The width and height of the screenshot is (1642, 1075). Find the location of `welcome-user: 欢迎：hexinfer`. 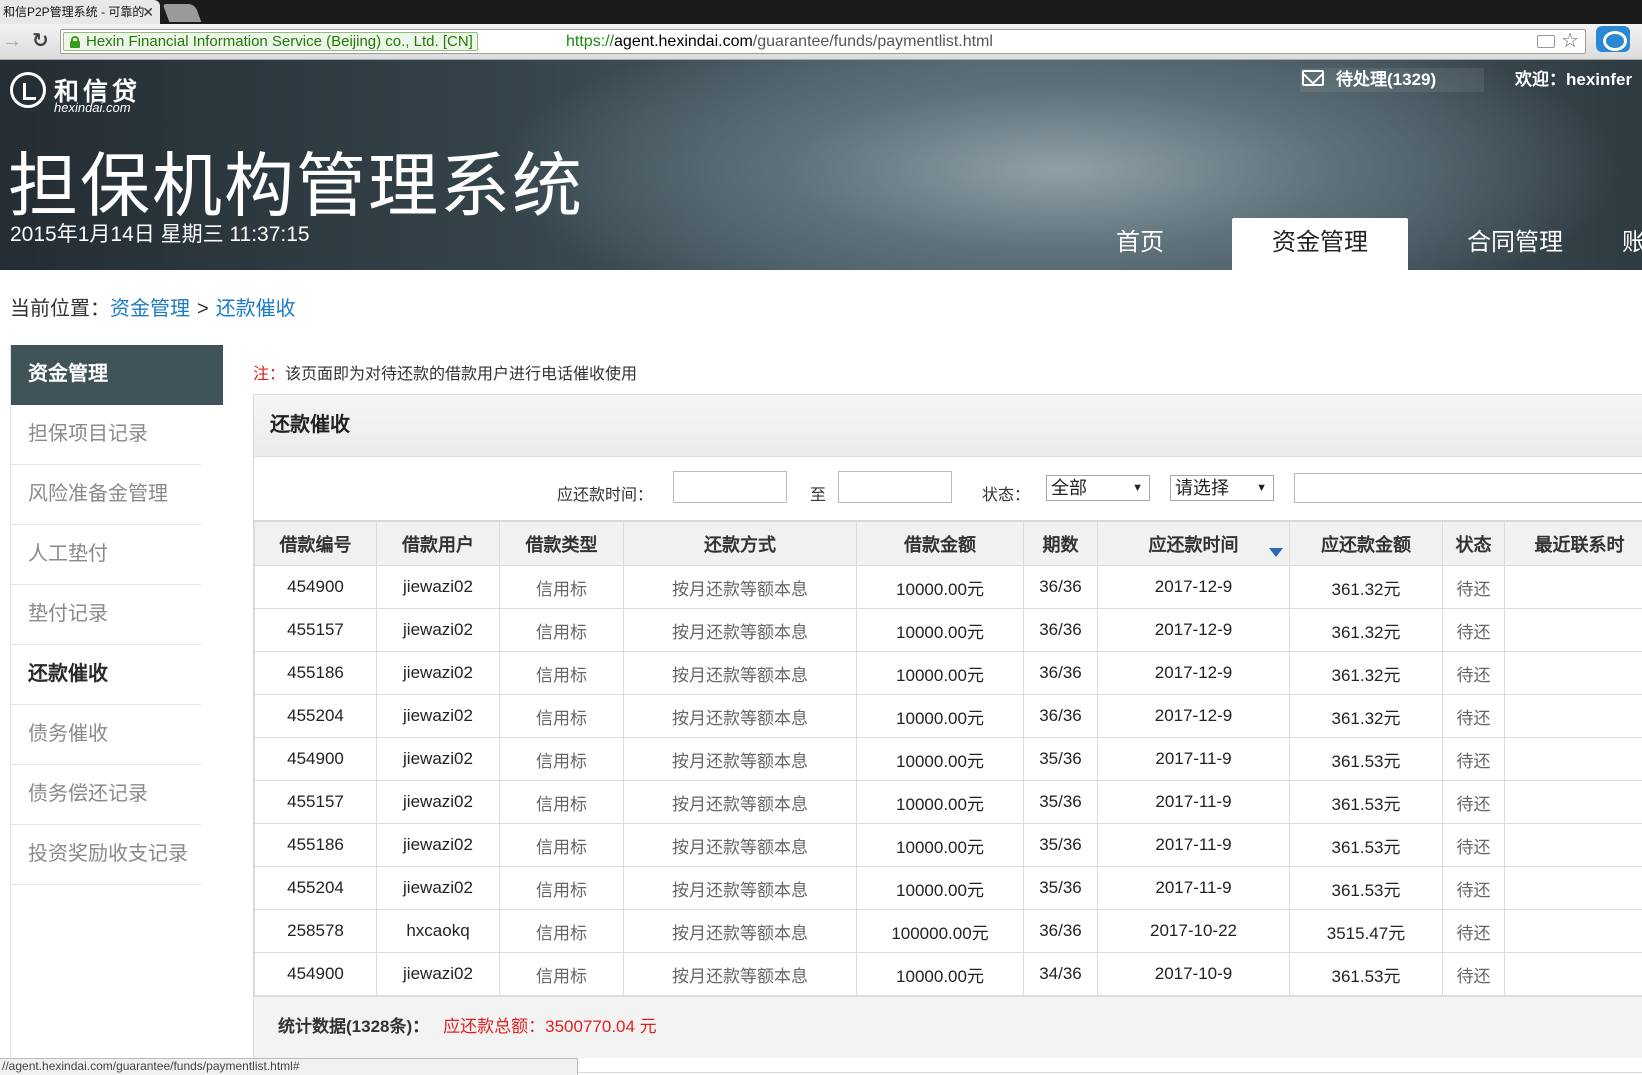

welcome-user: 欢迎：hexinfer is located at coordinates (1573, 80).